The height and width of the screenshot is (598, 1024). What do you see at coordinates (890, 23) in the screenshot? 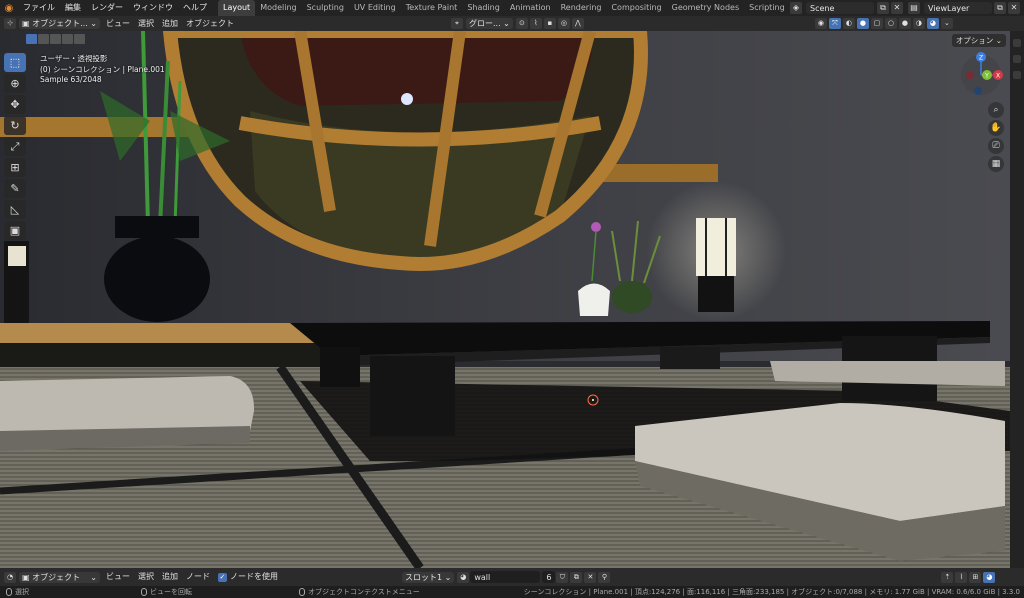
I see `wireframe-shading-icon: ○` at bounding box center [890, 23].